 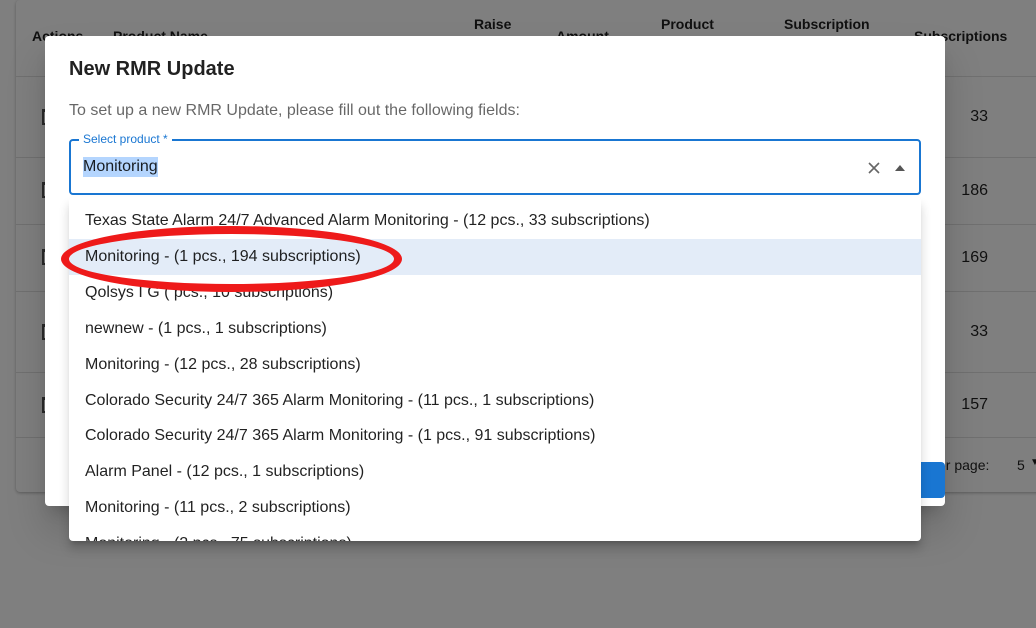 What do you see at coordinates (495, 293) in the screenshot?
I see `option-item: Qolsys I G ( pcs., 10 subscriptions)` at bounding box center [495, 293].